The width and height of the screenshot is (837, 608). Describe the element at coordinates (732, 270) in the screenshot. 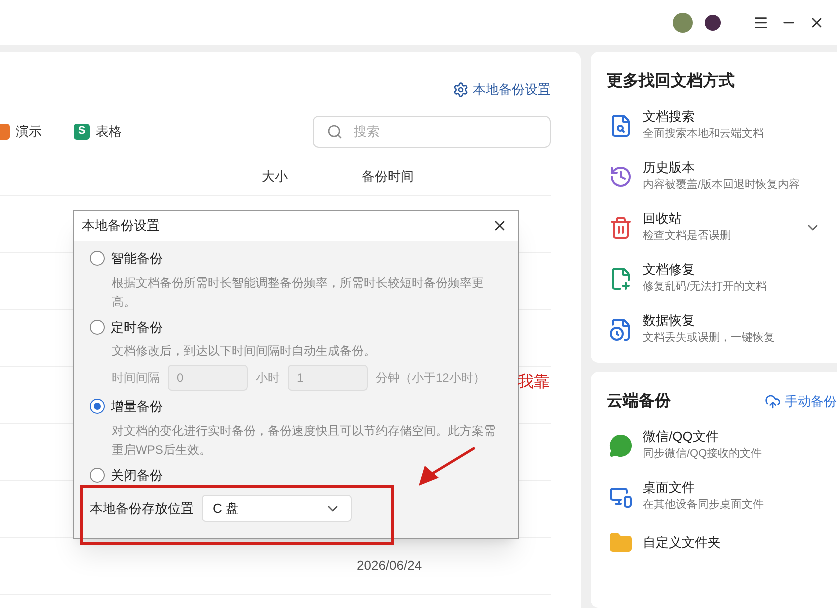

I see `item-title: 文档修复` at that location.